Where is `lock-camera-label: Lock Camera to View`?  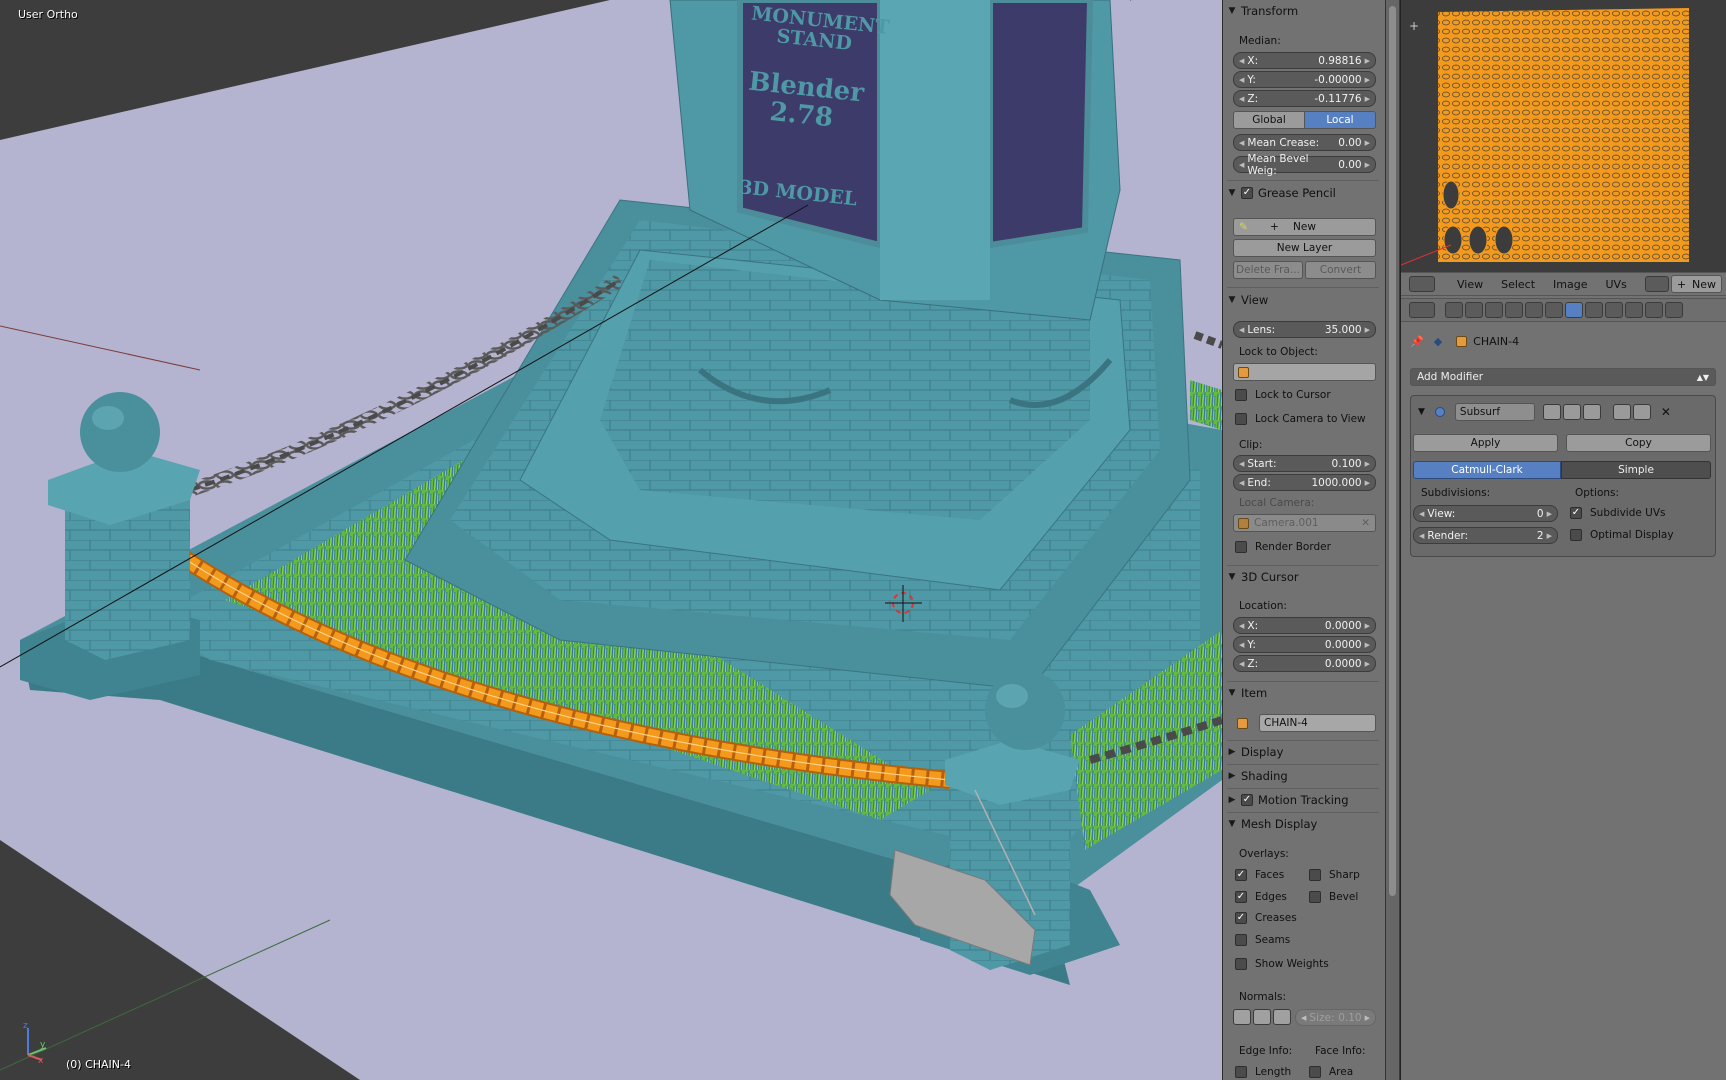 lock-camera-label: Lock Camera to View is located at coordinates (1310, 419).